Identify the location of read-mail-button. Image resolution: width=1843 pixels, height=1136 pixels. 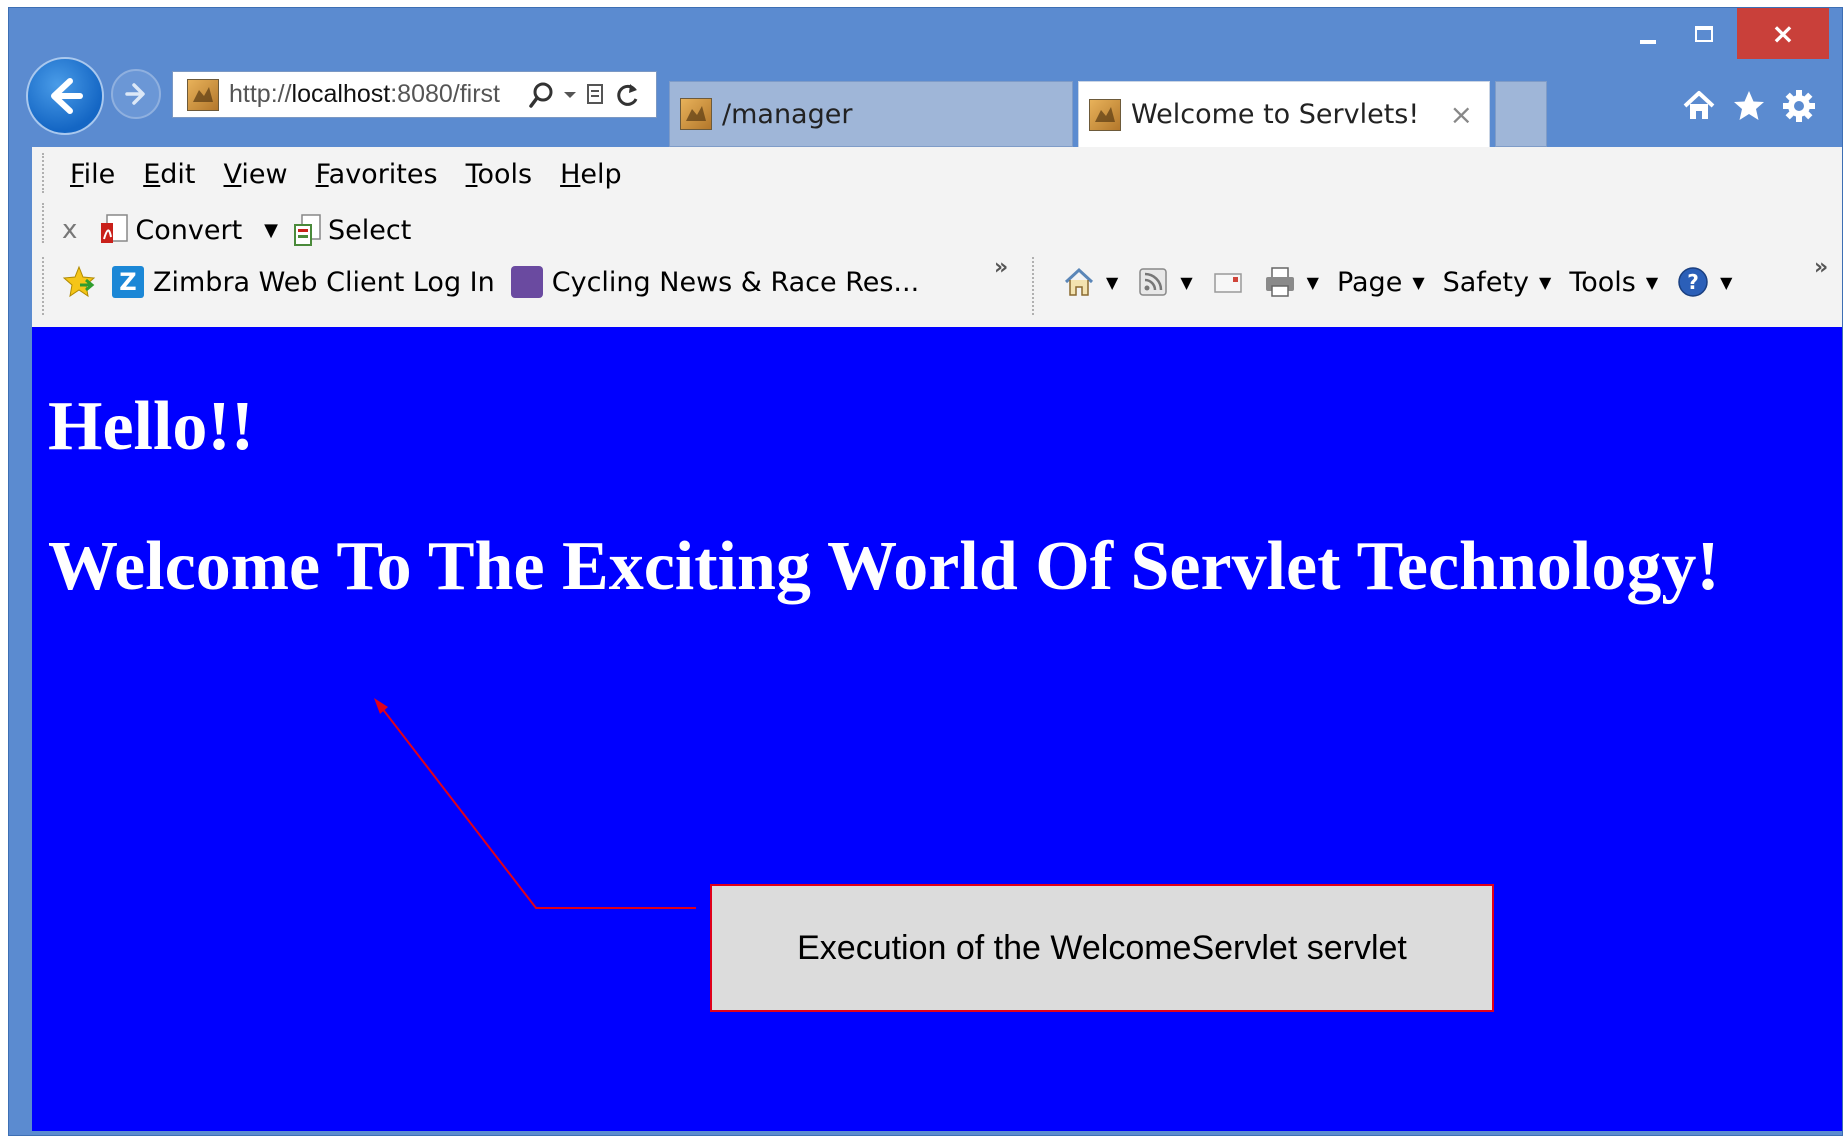
(1228, 282).